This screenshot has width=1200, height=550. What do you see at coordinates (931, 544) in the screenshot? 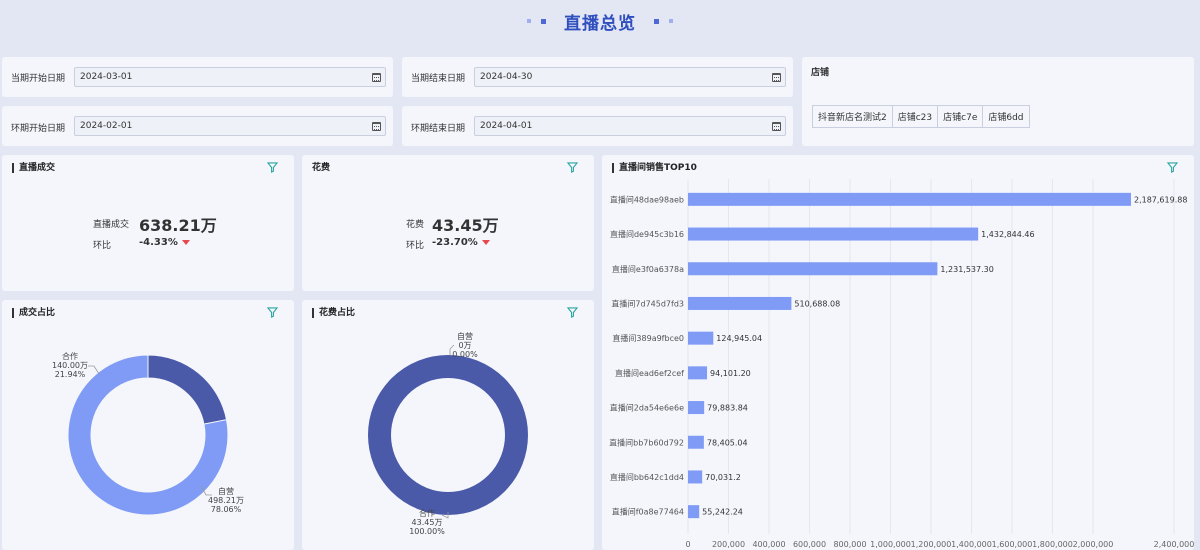
I see `x-tick-label: 1,200,000` at bounding box center [931, 544].